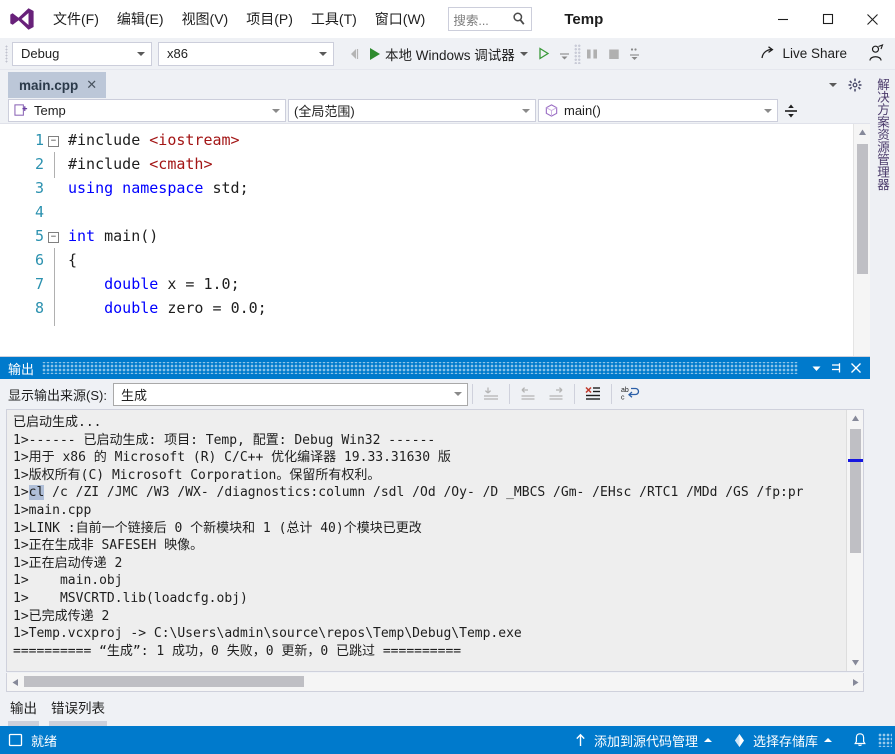 The image size is (895, 754). I want to click on platform-dropdown: x86, so click(246, 53).